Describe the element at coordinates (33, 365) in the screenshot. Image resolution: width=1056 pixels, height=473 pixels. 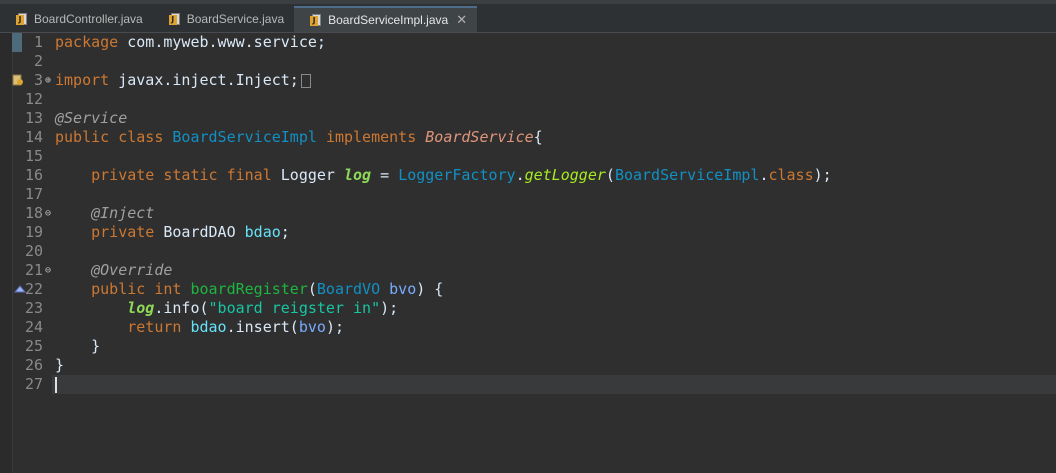
I see `line-number: 26` at that location.